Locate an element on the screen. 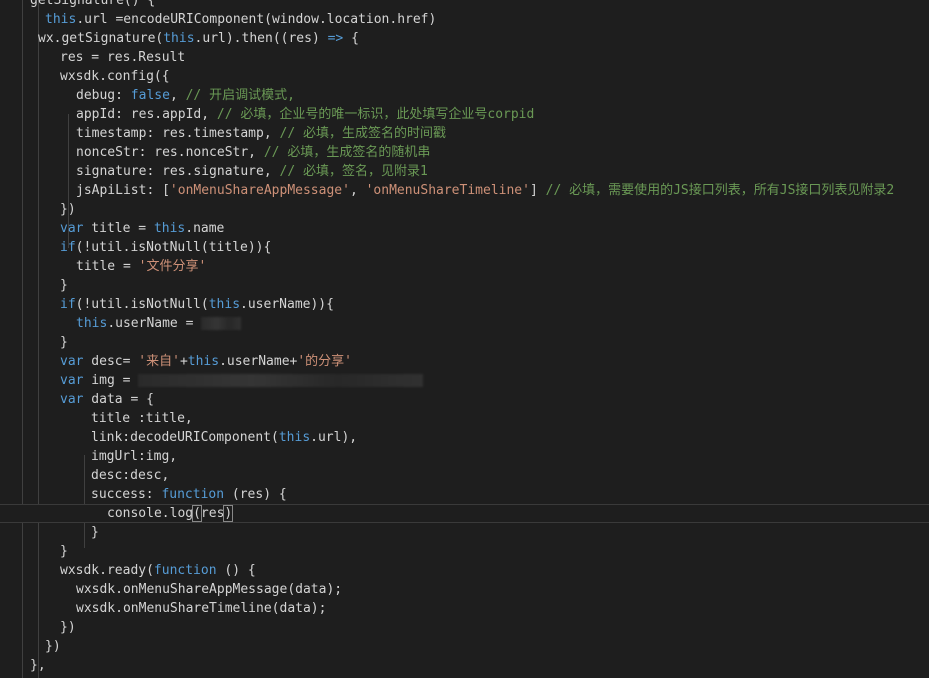 The width and height of the screenshot is (929, 678). code-line: }, is located at coordinates (464, 665).